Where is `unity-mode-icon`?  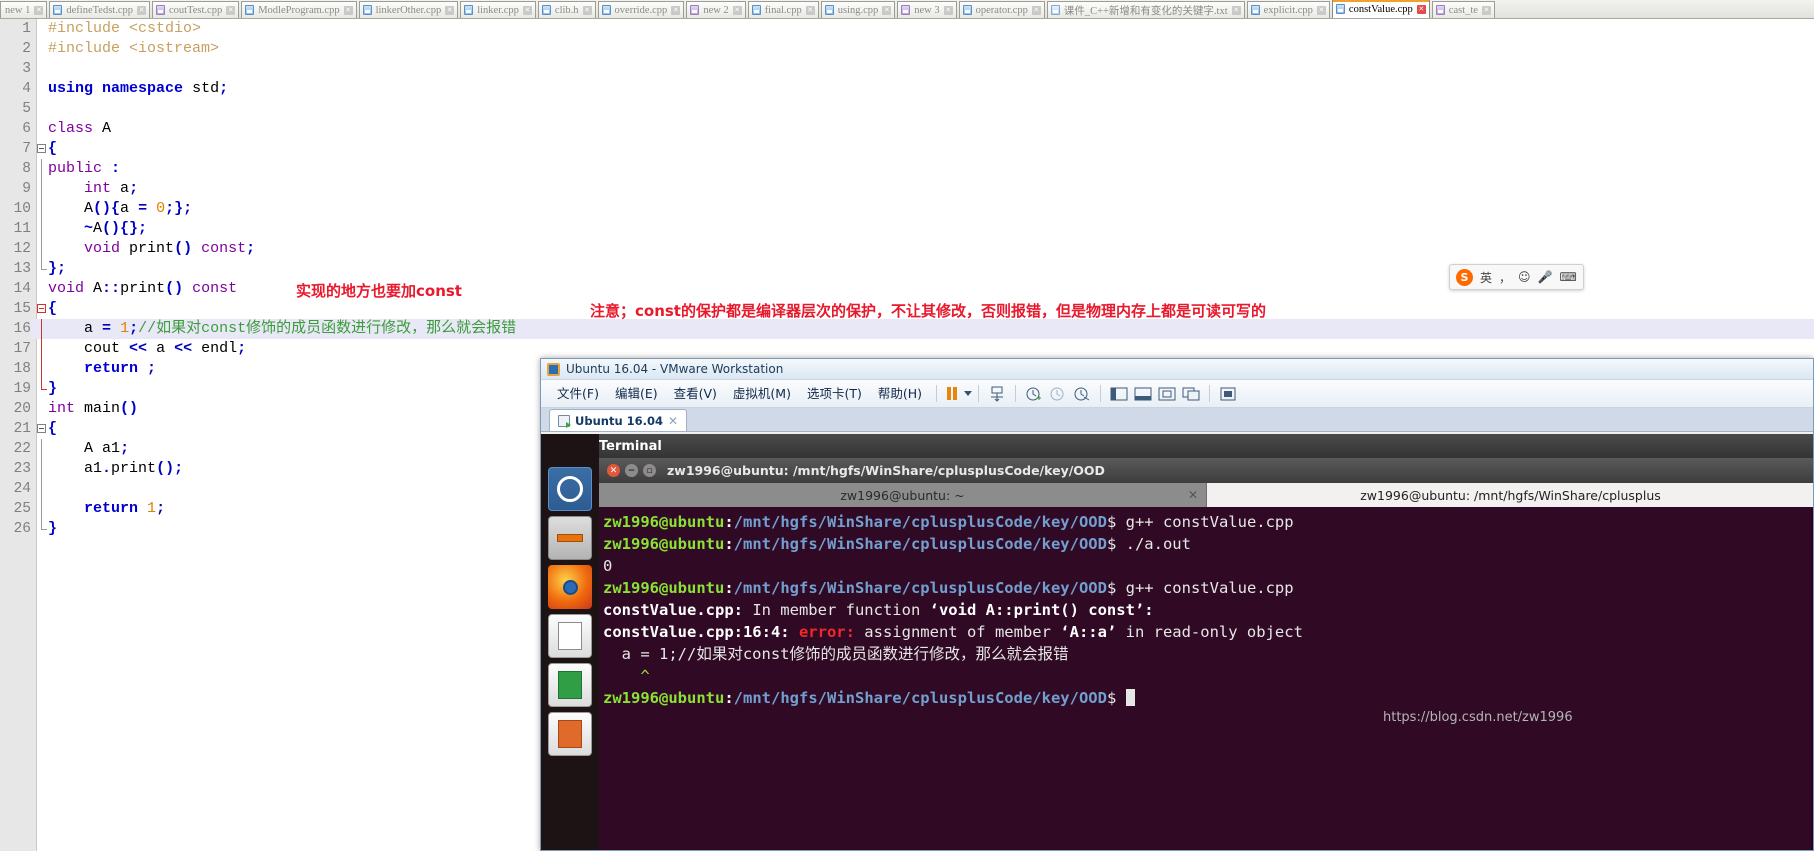
unity-mode-icon is located at coordinates (1191, 394).